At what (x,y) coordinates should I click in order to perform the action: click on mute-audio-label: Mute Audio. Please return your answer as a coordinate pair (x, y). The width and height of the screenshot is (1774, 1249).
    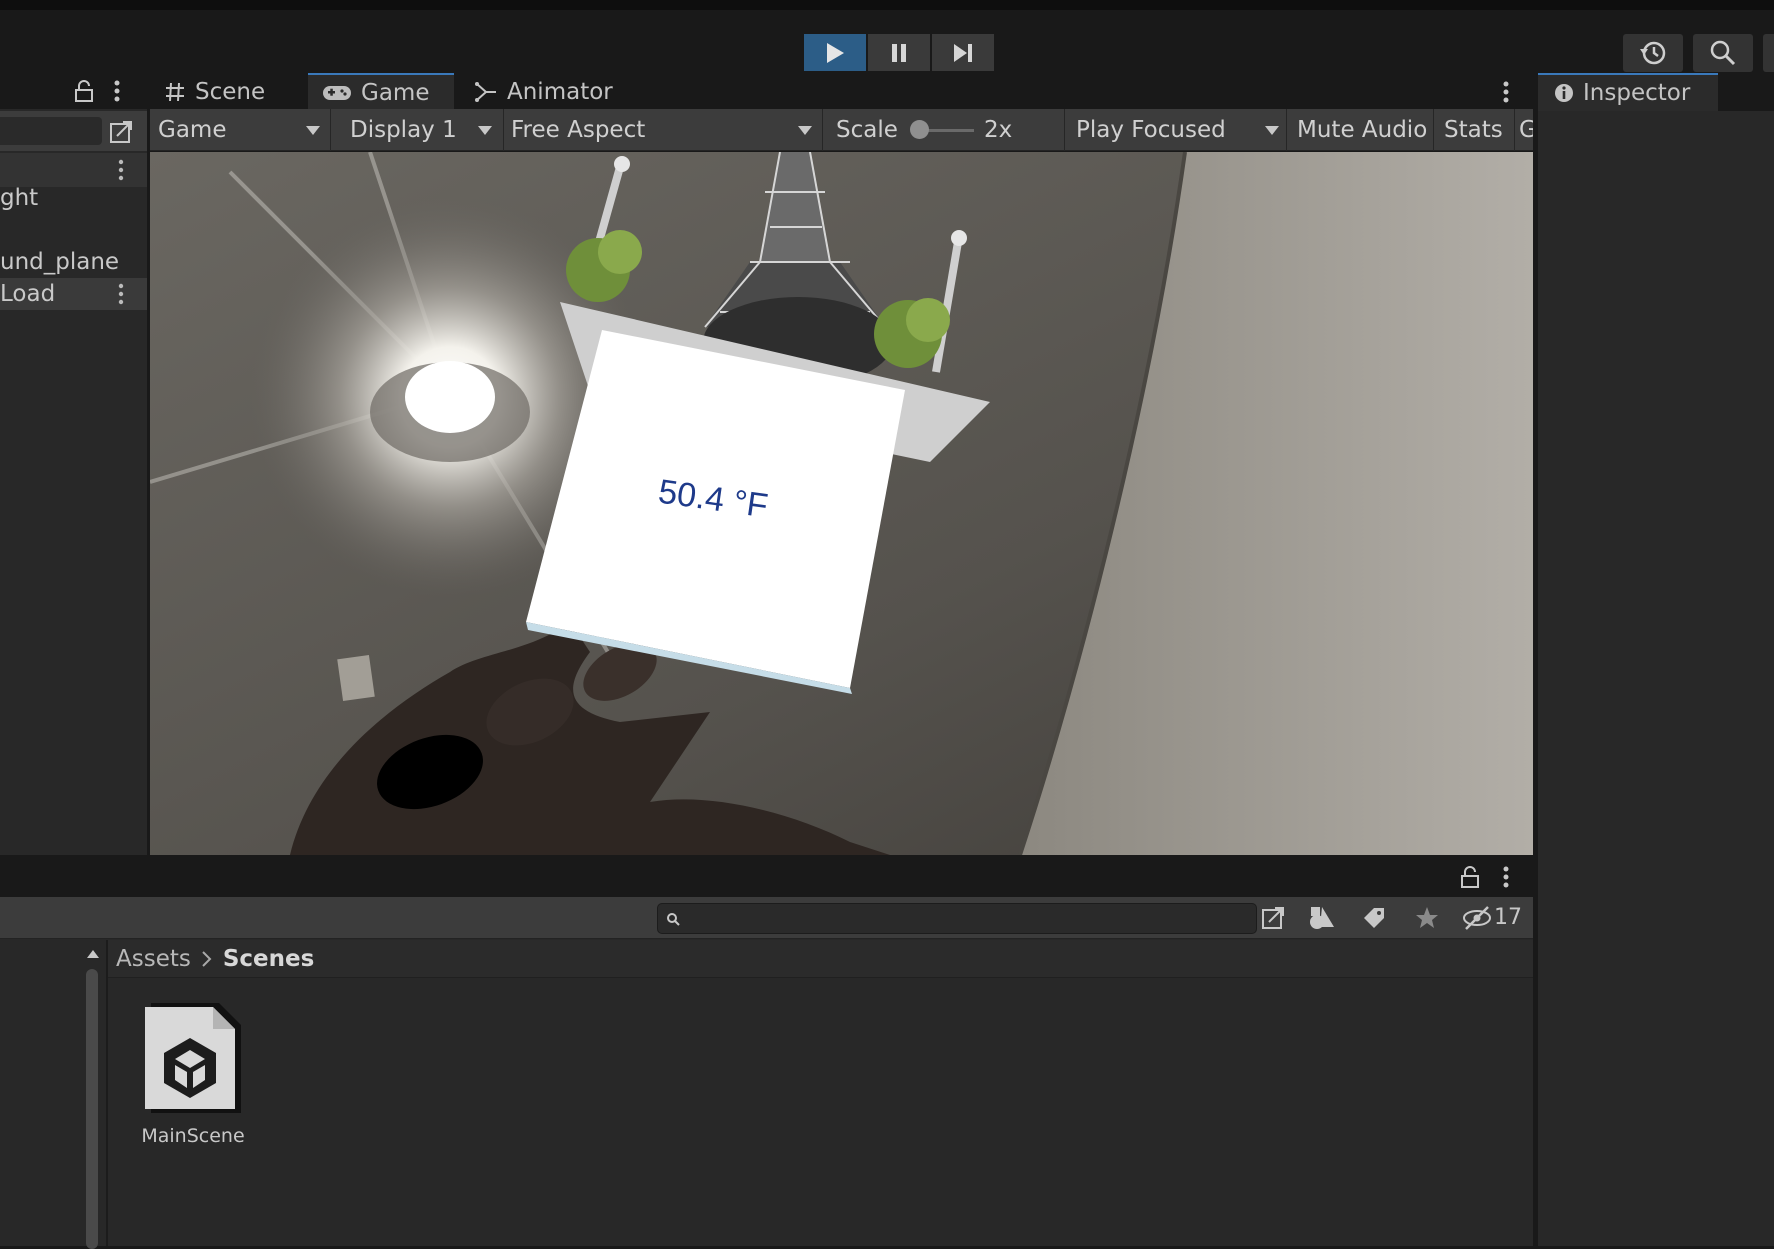
    Looking at the image, I should click on (1362, 130).